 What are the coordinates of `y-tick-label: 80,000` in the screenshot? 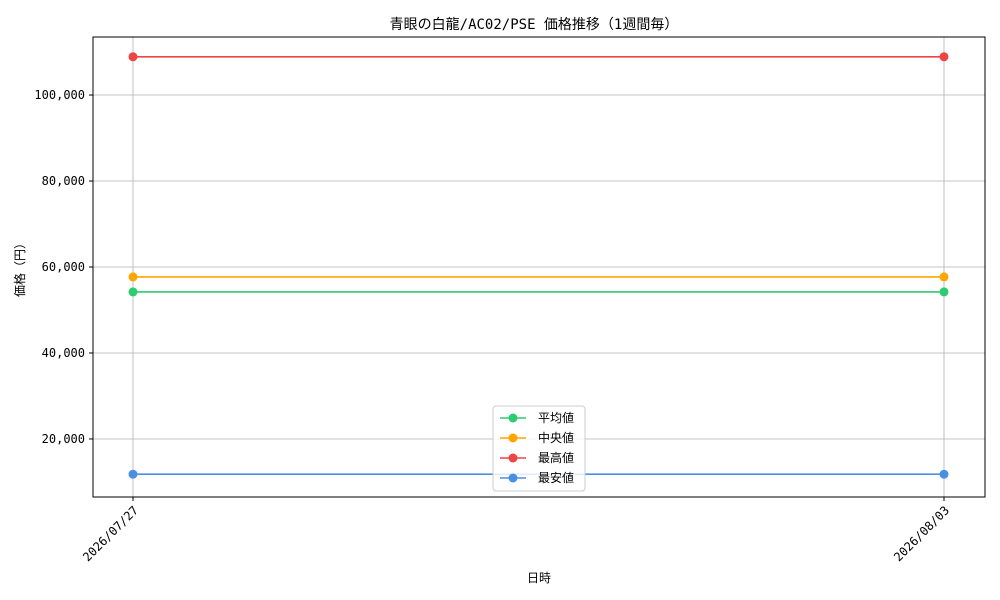 It's located at (63, 181).